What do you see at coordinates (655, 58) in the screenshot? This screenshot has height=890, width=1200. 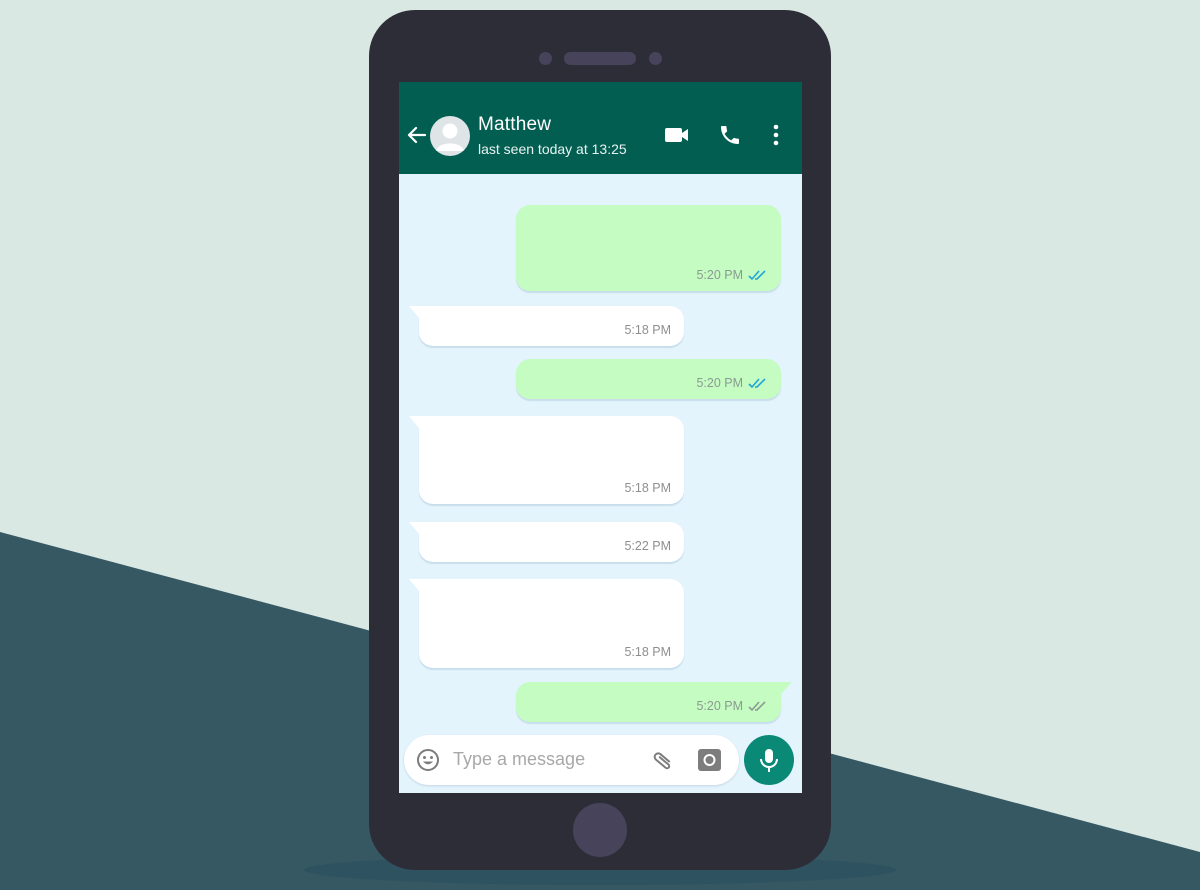 I see `sensor-dot` at bounding box center [655, 58].